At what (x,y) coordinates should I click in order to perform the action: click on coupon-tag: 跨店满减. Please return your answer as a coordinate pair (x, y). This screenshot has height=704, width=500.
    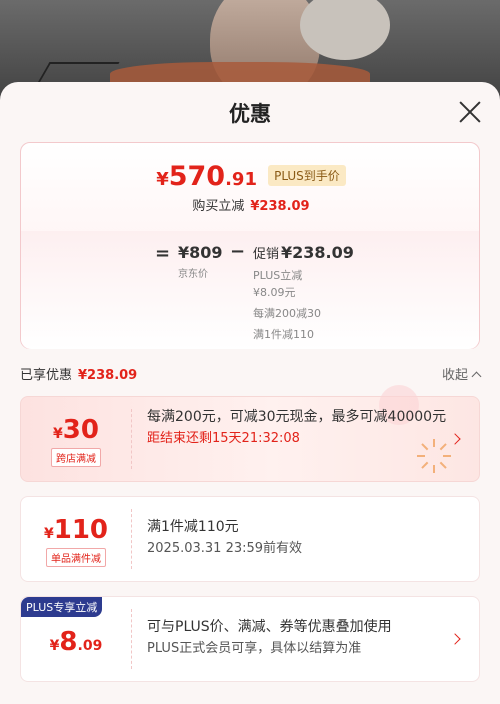
    Looking at the image, I should click on (76, 457).